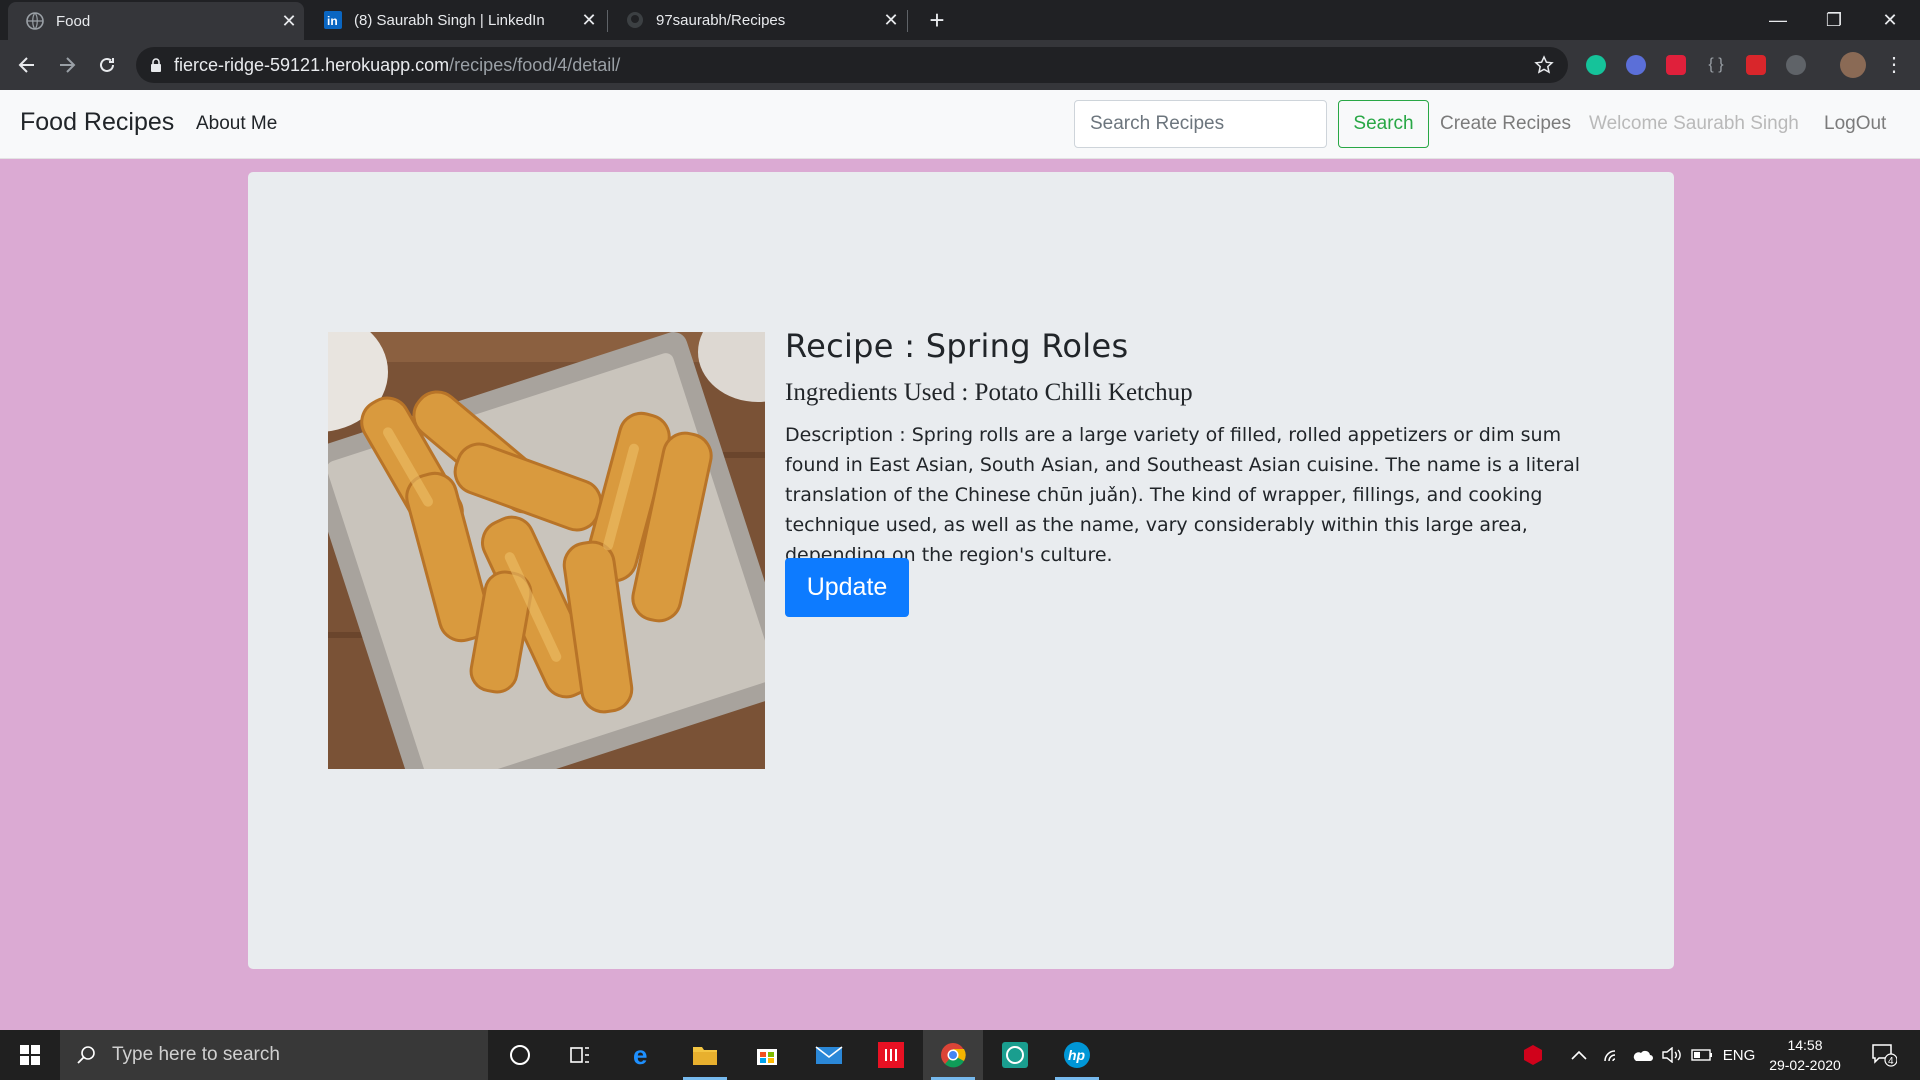 Image resolution: width=1920 pixels, height=1080 pixels. I want to click on about-me-link: About Me, so click(236, 124).